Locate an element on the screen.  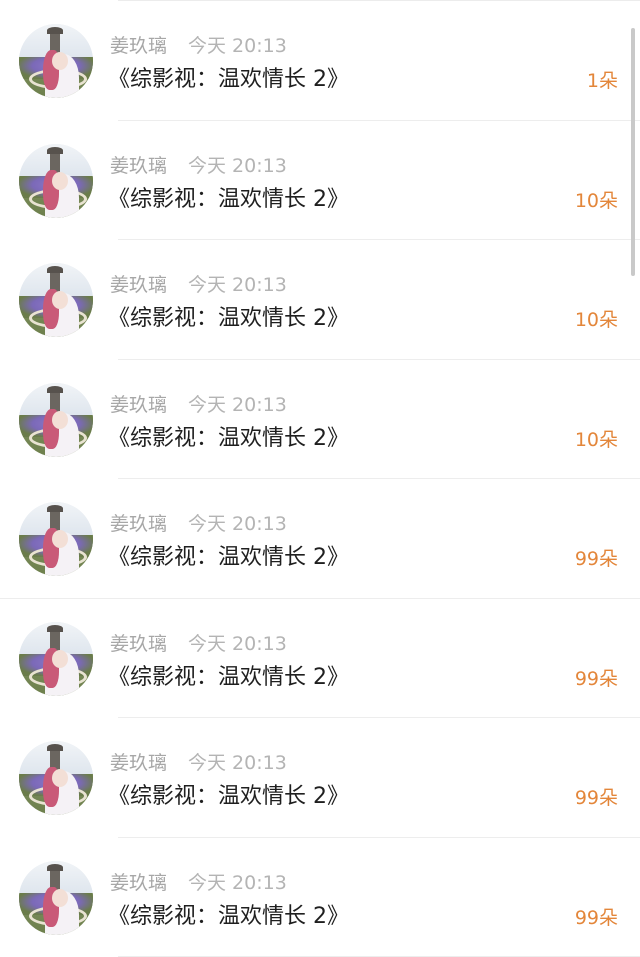
list-item: 姜玖璃 今天 20:13 《综影视：温欢情长 2》 1朵 is located at coordinates (320, 61).